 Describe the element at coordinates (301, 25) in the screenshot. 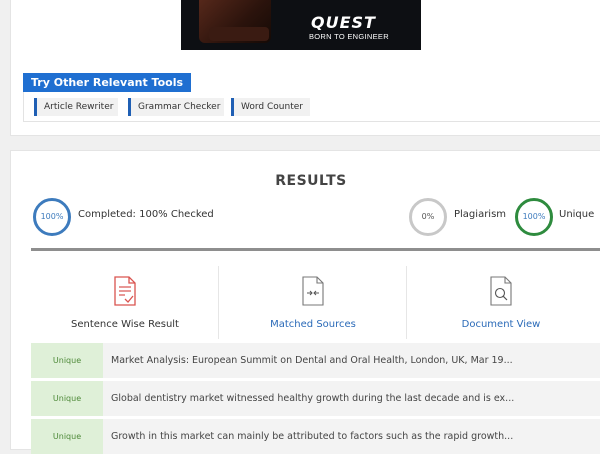

I see `ad-banner: QUEST BORN TO ENGINEER` at that location.